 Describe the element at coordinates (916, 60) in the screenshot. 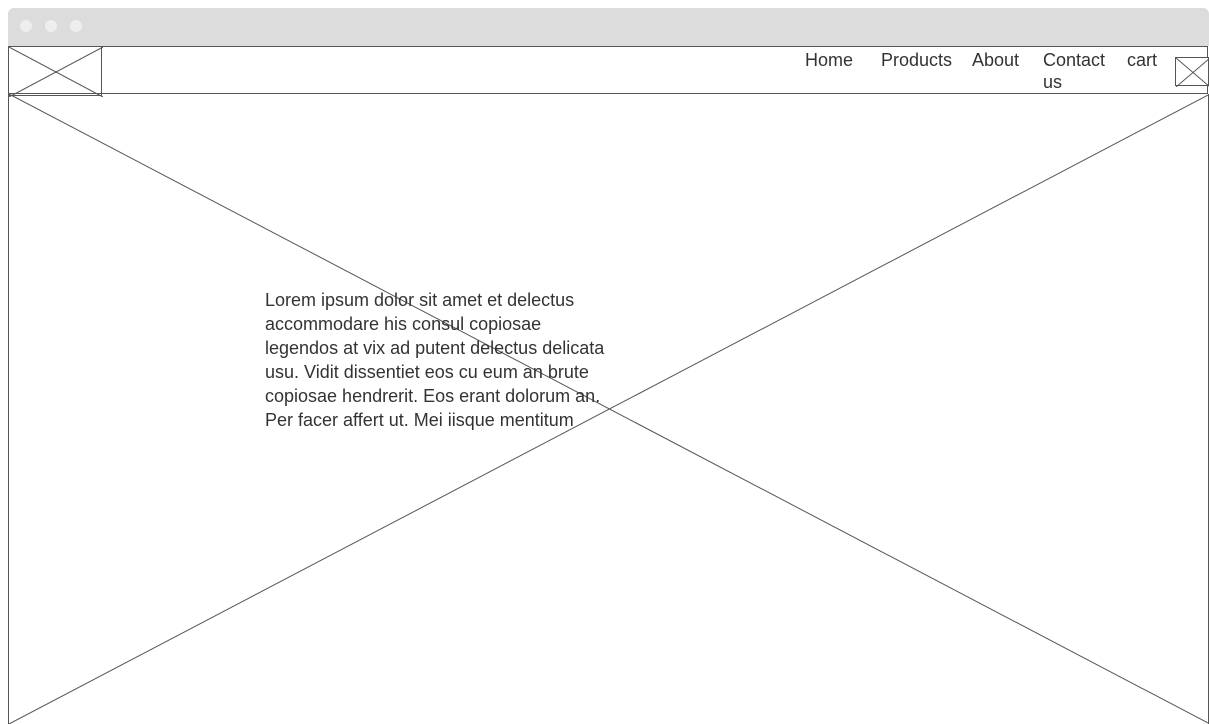

I see `nav-products-link: Products` at that location.